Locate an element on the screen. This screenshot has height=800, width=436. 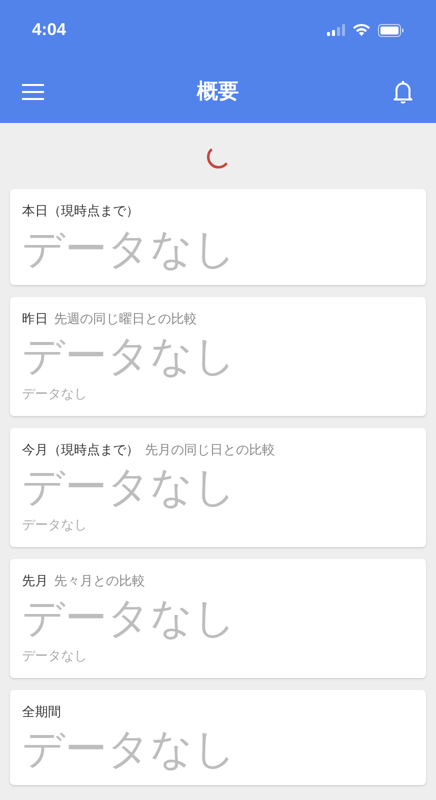
card-subtitle: 先々月との比較 is located at coordinates (99, 581).